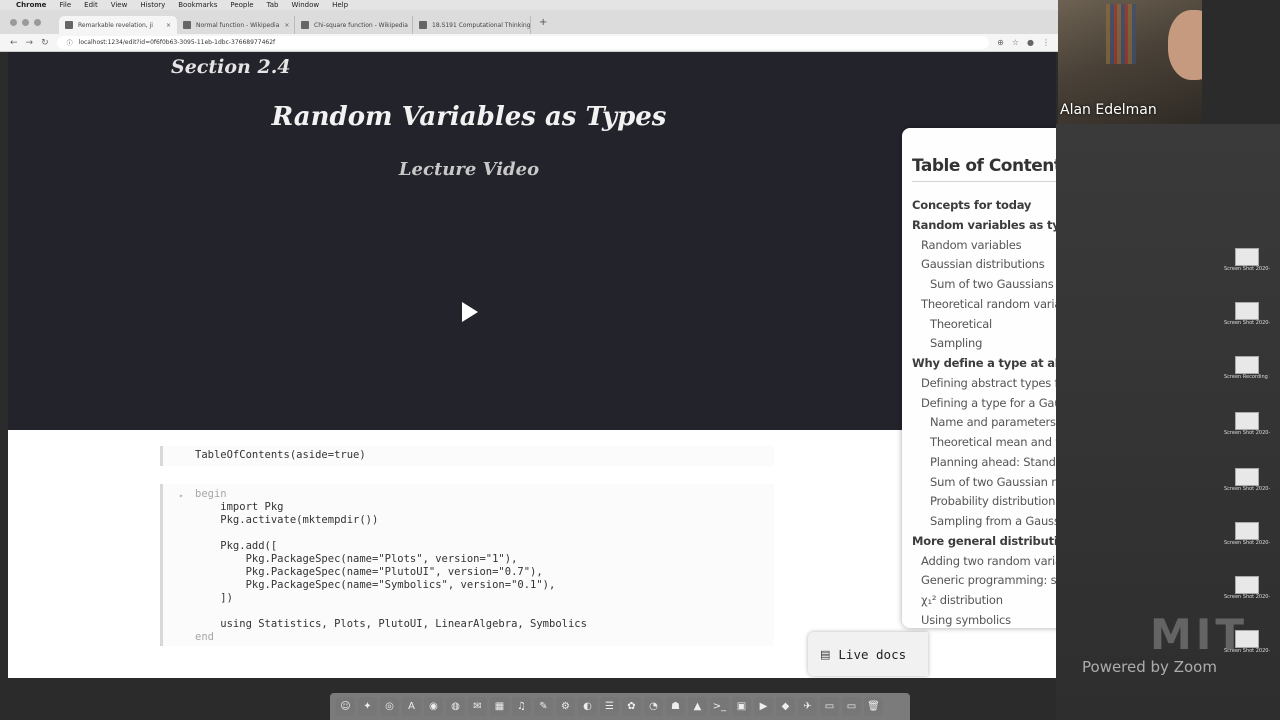 The width and height of the screenshot is (1280, 720). What do you see at coordinates (118, 25) in the screenshot?
I see `browser-tab: Remarkable revelation, ji ×` at bounding box center [118, 25].